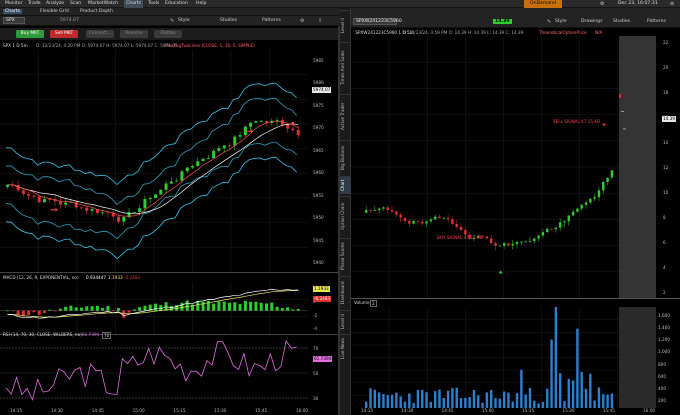 The image size is (680, 415). I want to click on outer-band-lower, so click(151, 208).